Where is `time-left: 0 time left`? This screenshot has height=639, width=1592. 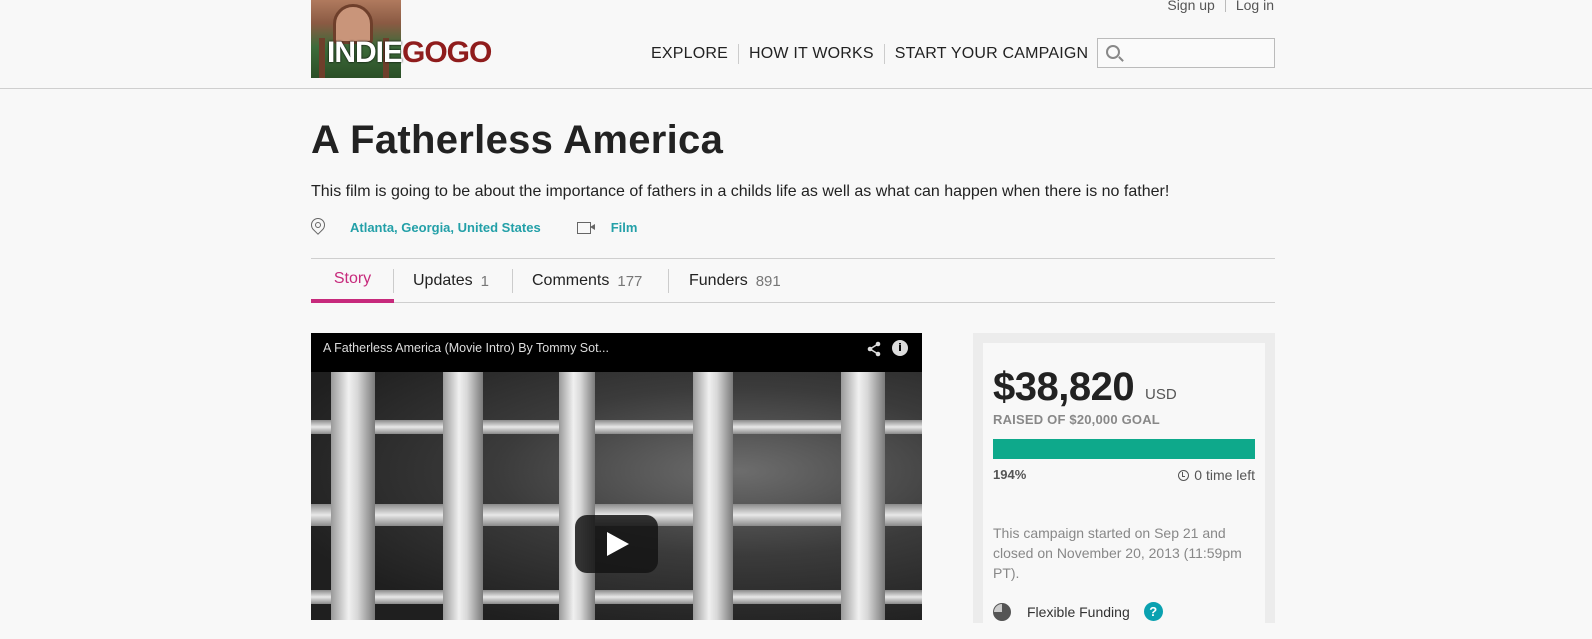 time-left: 0 time left is located at coordinates (1216, 475).